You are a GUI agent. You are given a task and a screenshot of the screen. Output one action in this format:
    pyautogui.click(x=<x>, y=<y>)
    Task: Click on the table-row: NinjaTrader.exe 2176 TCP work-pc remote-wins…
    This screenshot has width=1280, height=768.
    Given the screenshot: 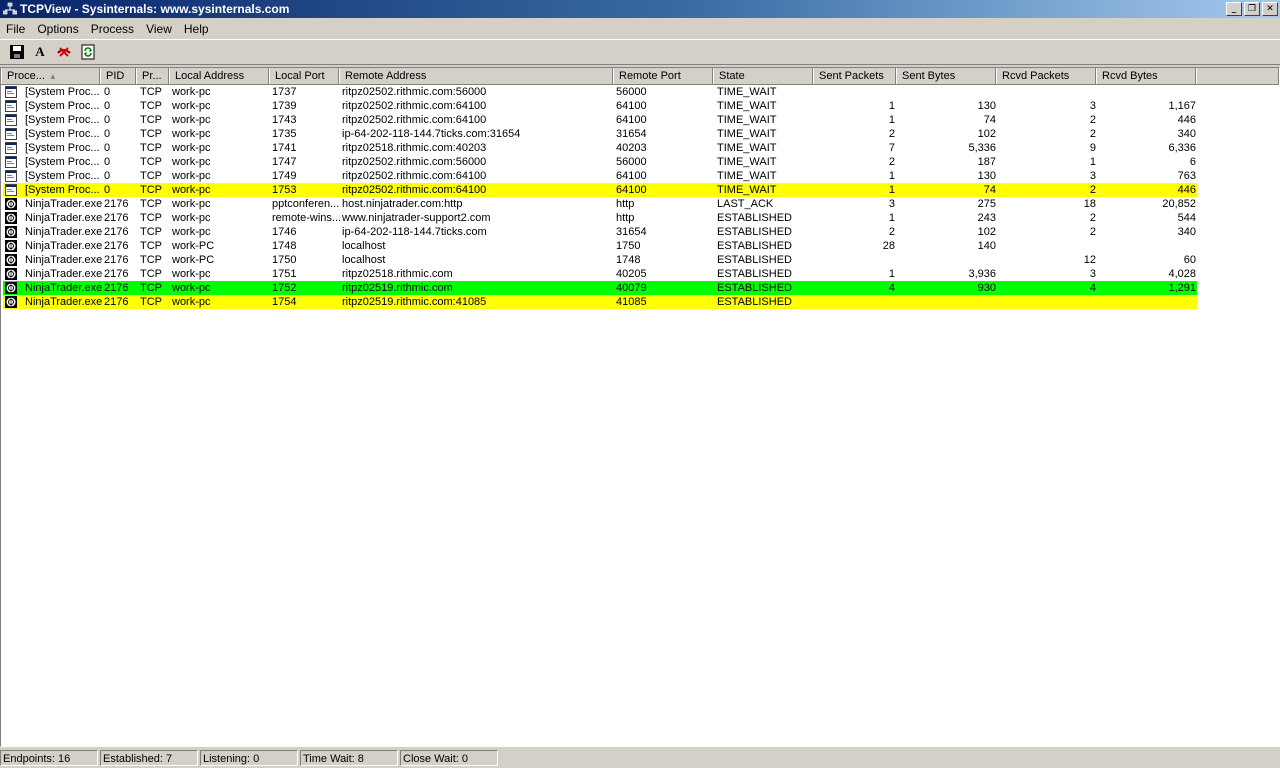 What is the action you would take?
    pyautogui.click(x=600, y=218)
    